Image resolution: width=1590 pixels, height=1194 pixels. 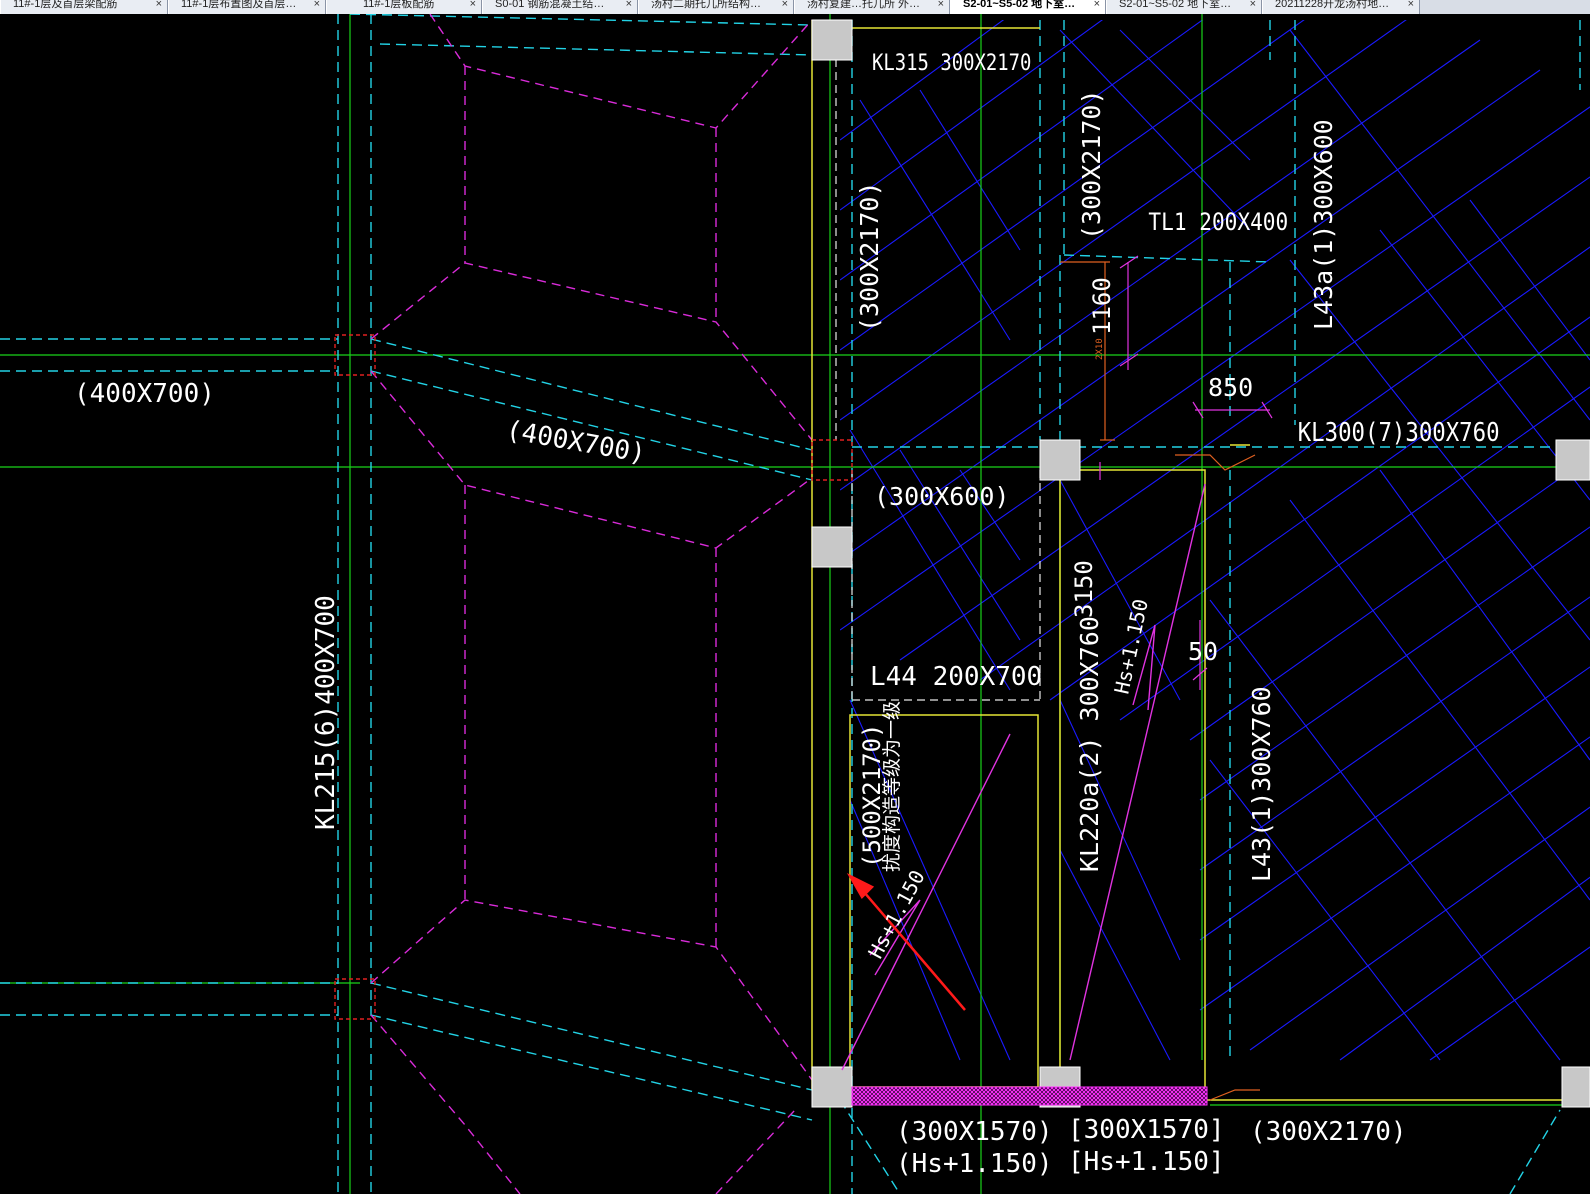 What do you see at coordinates (956, 677) in the screenshot?
I see `beam-label-l44: L44 200X700` at bounding box center [956, 677].